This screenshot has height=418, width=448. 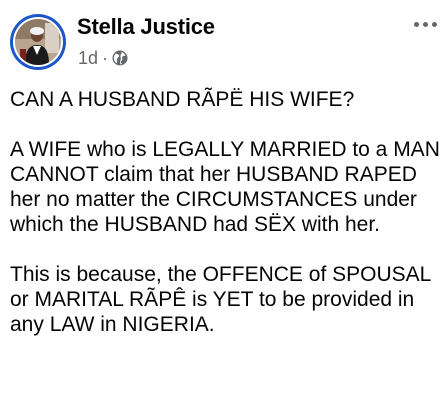 I want to click on author-name: Stella Justice, so click(x=146, y=27).